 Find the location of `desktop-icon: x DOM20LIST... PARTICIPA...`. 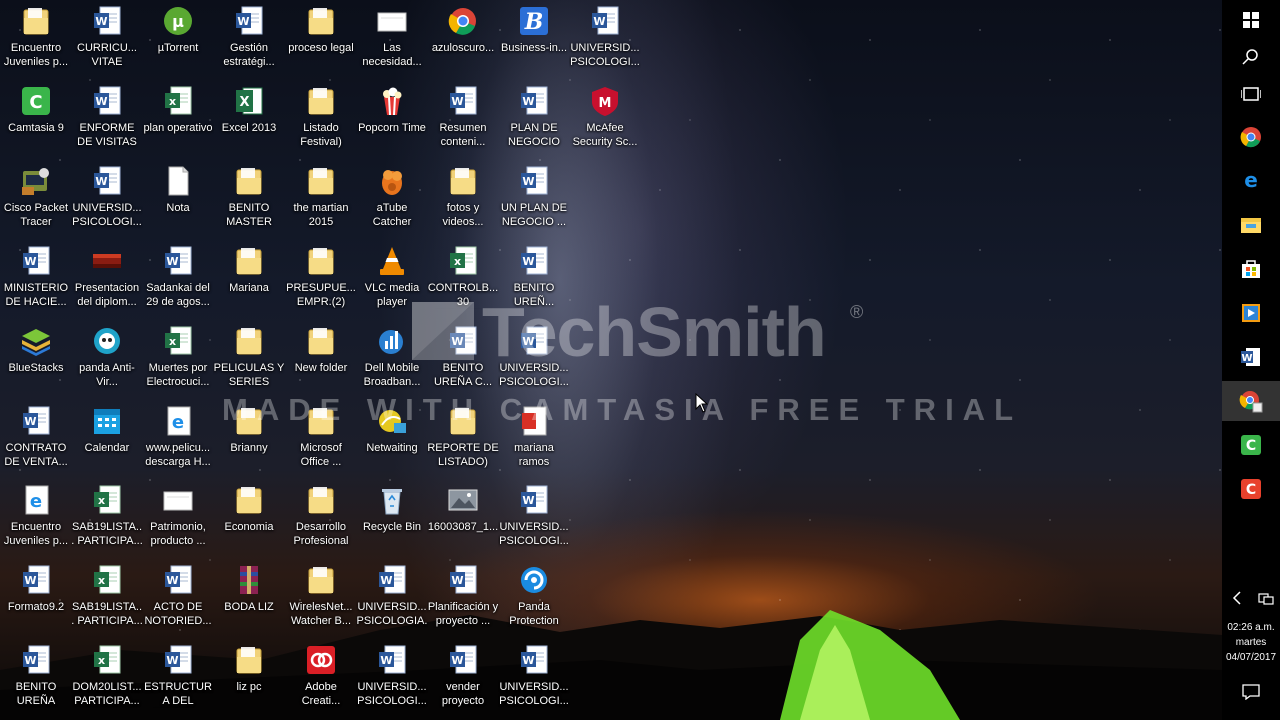

desktop-icon: x DOM20LIST... PARTICIPA... is located at coordinates (107, 677).